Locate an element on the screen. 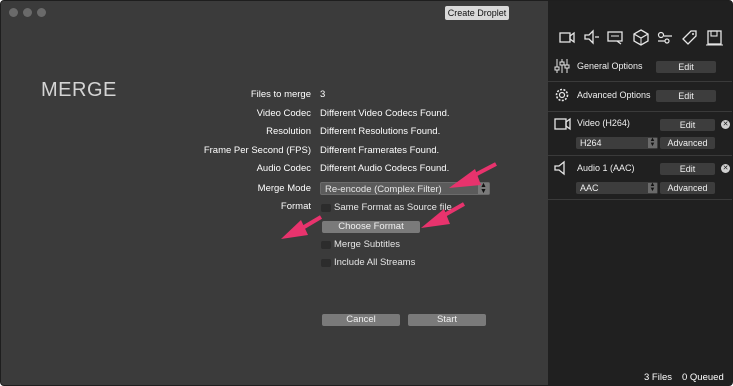 The height and width of the screenshot is (386, 733). arrow-head-same-format is located at coordinates (294, 229).